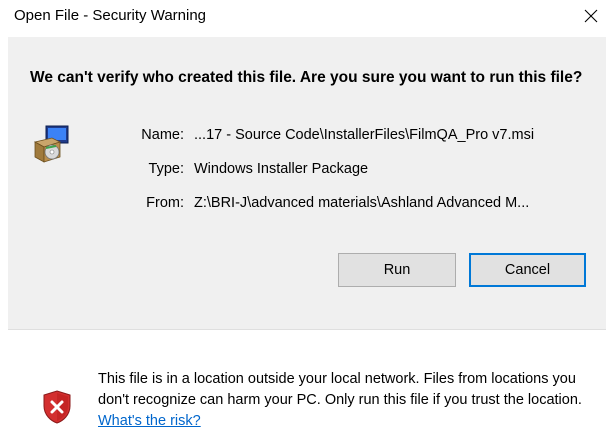 This screenshot has width=614, height=441. I want to click on cancel-button: Cancel, so click(527, 270).